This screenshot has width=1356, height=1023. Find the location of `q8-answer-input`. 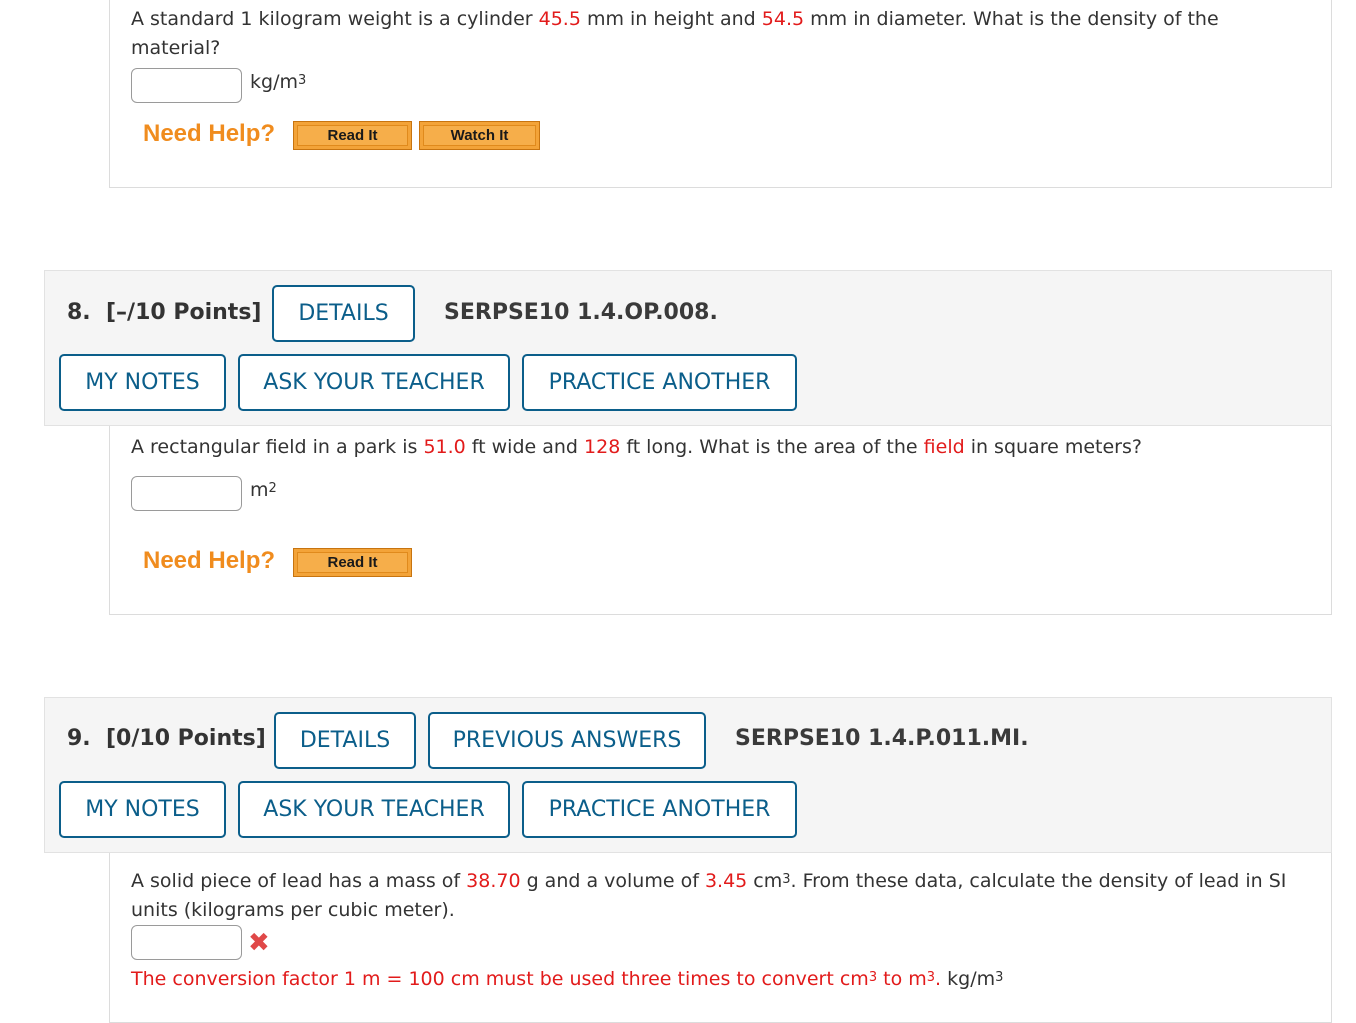

q8-answer-input is located at coordinates (186, 493).